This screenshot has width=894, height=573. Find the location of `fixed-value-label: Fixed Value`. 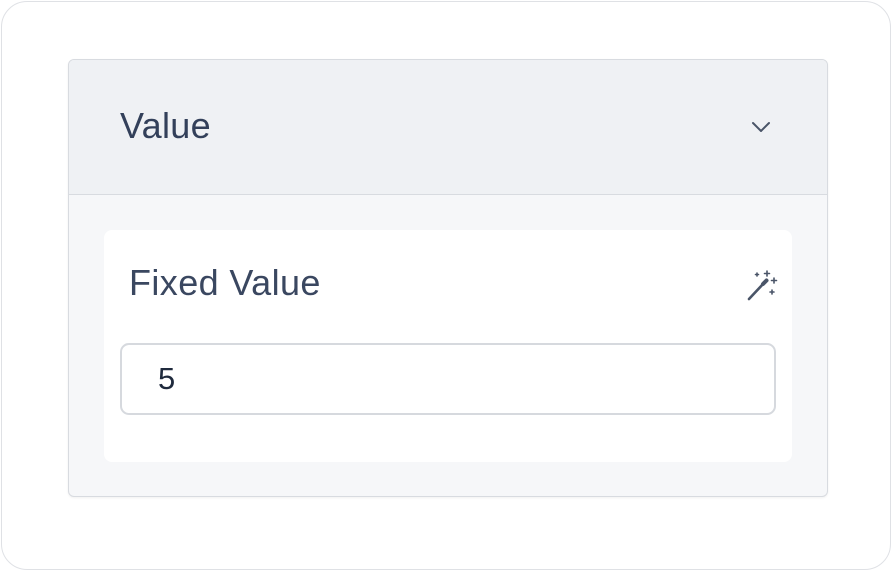

fixed-value-label: Fixed Value is located at coordinates (225, 282).